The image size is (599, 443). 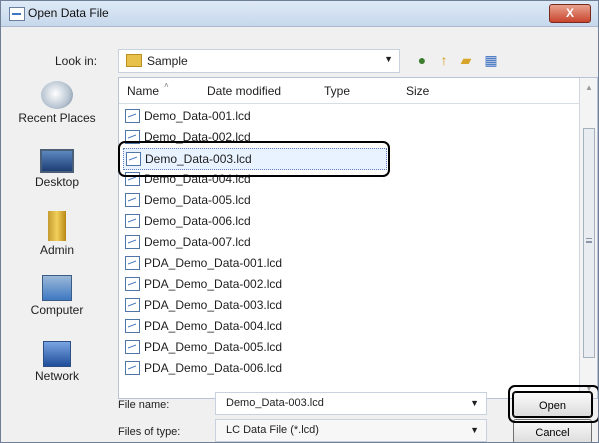 I want to click on file-name-value: Demo_Data-003.lcd, so click(x=275, y=403).